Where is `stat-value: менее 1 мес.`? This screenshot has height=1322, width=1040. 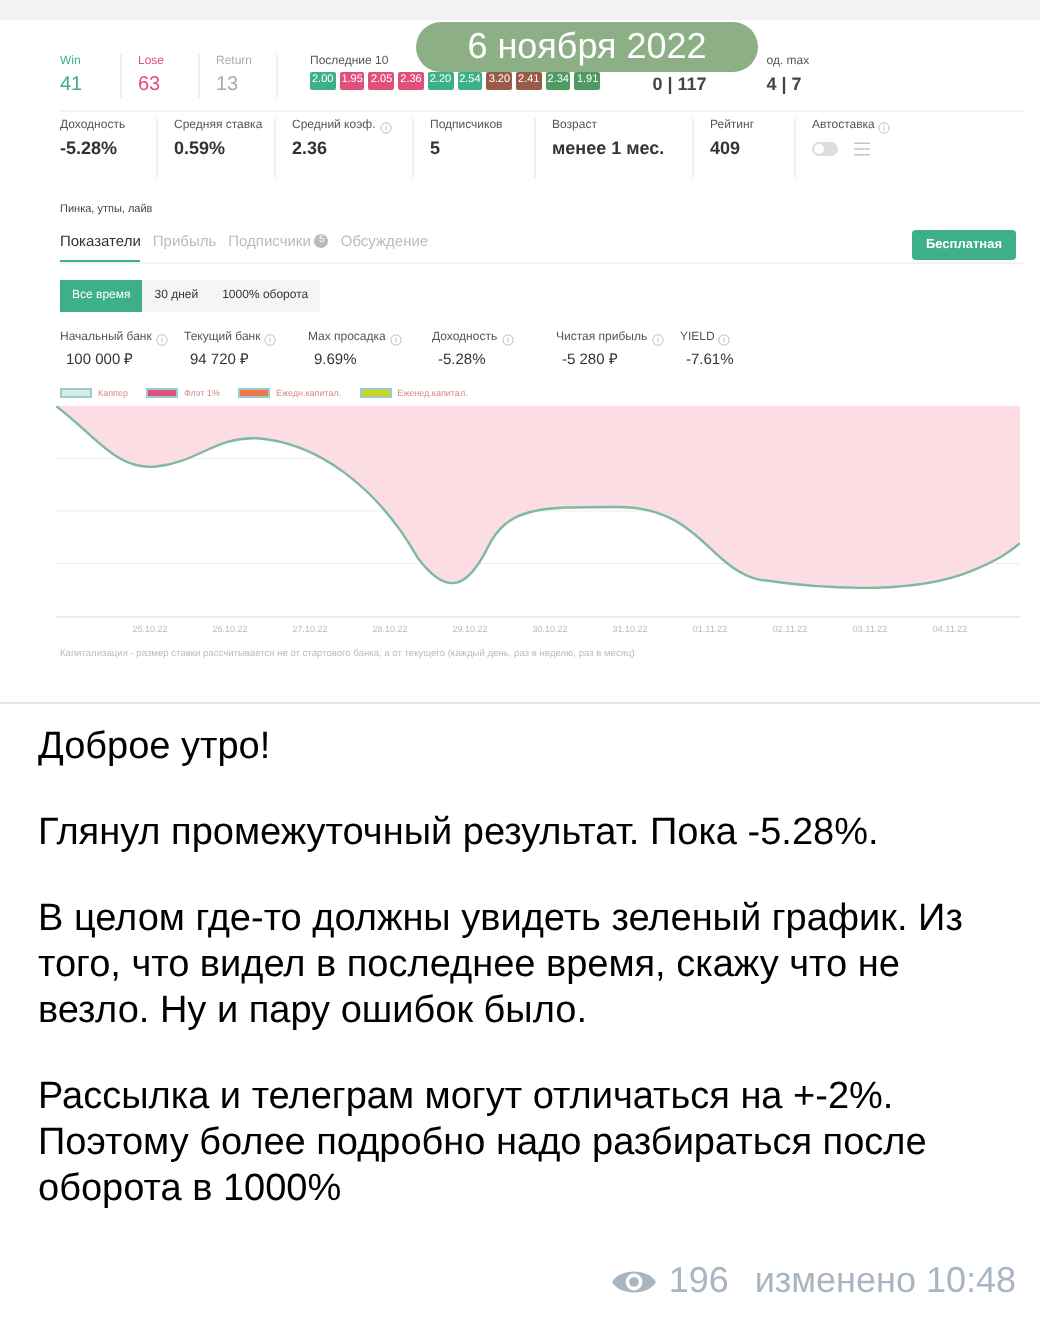 stat-value: менее 1 мес. is located at coordinates (609, 149).